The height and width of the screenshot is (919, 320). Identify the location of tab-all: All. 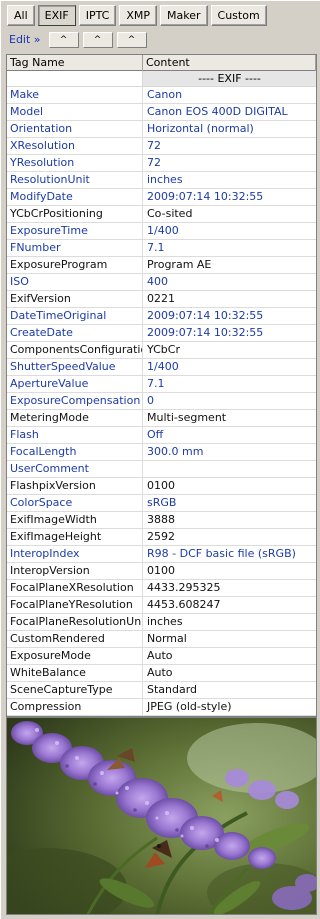
(21, 15).